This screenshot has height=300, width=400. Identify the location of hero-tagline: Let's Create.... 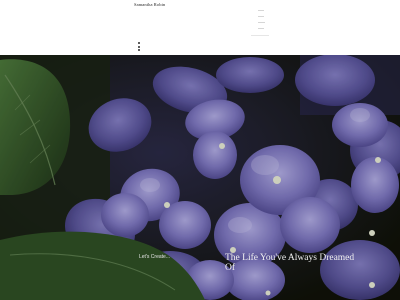
(154, 257).